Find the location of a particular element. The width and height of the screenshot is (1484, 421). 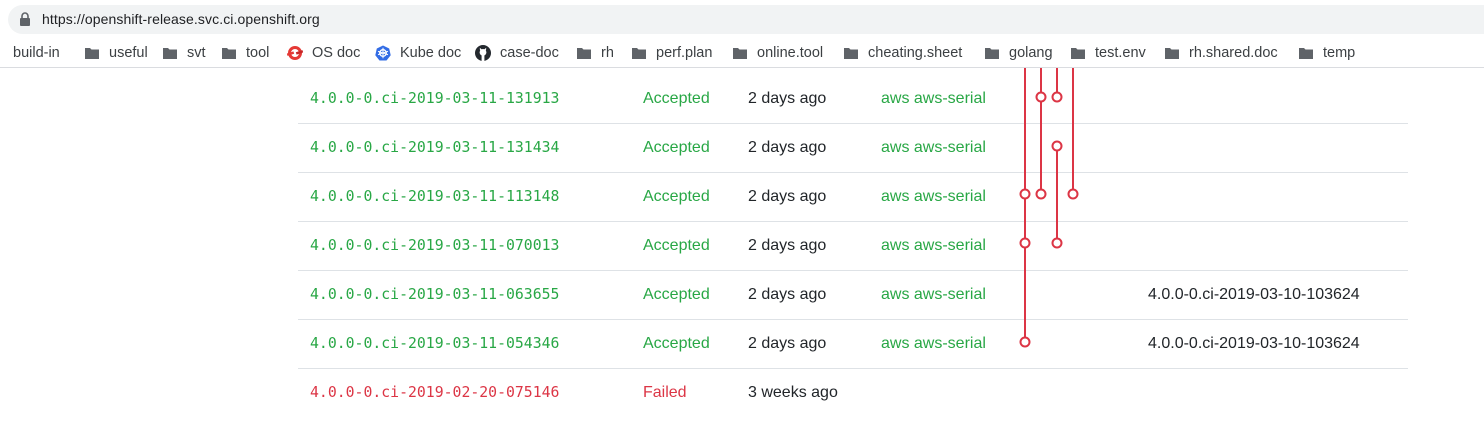

bookmark-tool: tool is located at coordinates (245, 52).